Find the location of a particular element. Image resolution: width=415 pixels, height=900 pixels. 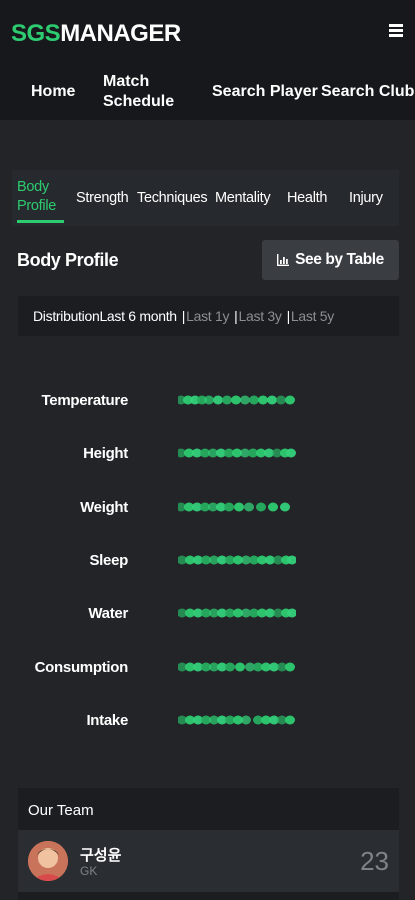

brand-logo: SGSMANAGER is located at coordinates (96, 34).